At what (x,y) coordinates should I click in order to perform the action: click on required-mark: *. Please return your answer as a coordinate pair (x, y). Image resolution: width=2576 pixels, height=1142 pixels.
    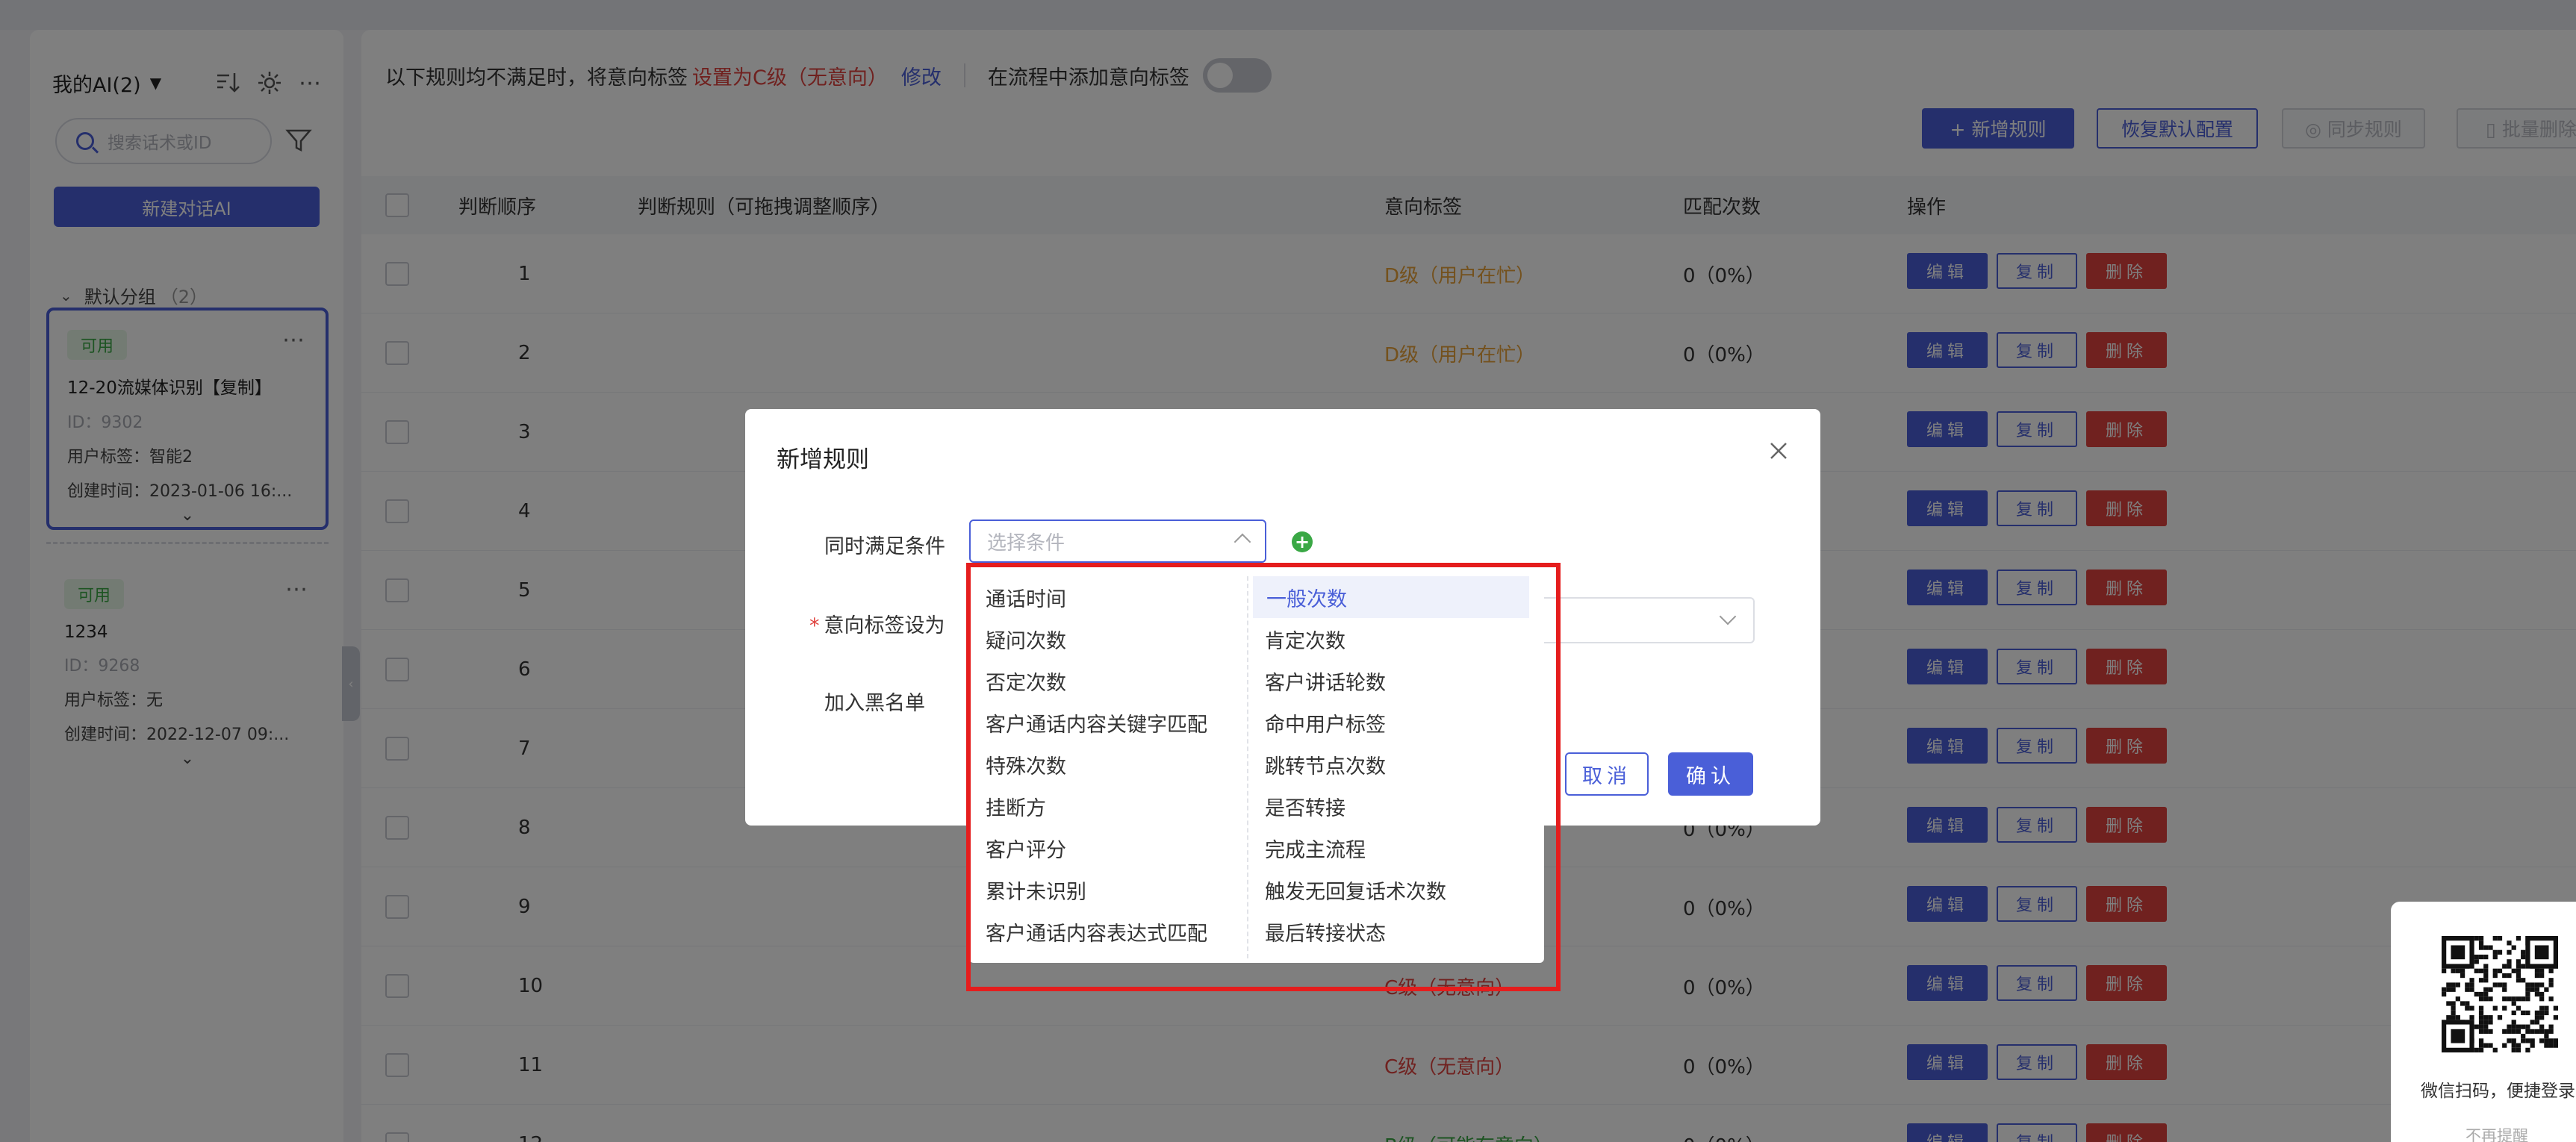
    Looking at the image, I should click on (814, 625).